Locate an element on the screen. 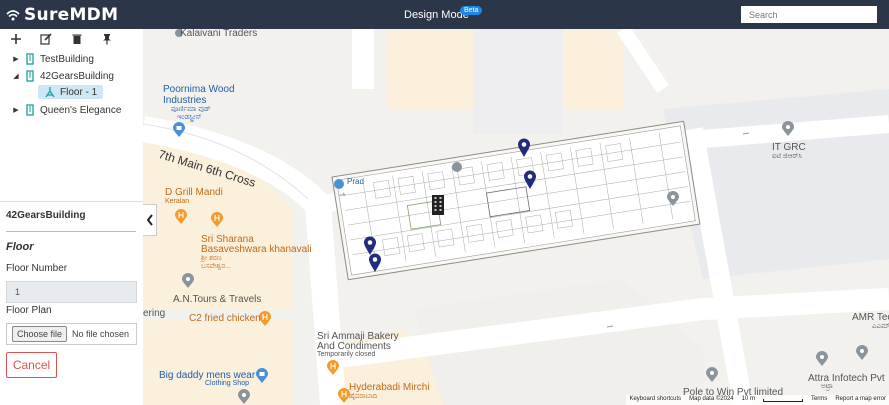 Image resolution: width=889 pixels, height=405 pixels. top-bar: SureMDM Design Mode Beta is located at coordinates (444, 14).